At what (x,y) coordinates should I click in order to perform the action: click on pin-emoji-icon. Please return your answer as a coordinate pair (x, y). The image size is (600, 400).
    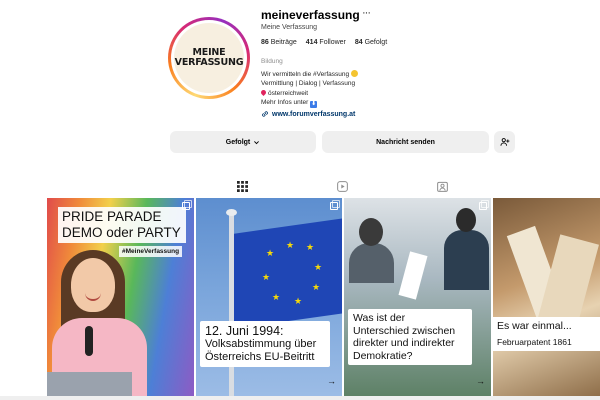
    Looking at the image, I should click on (263, 92).